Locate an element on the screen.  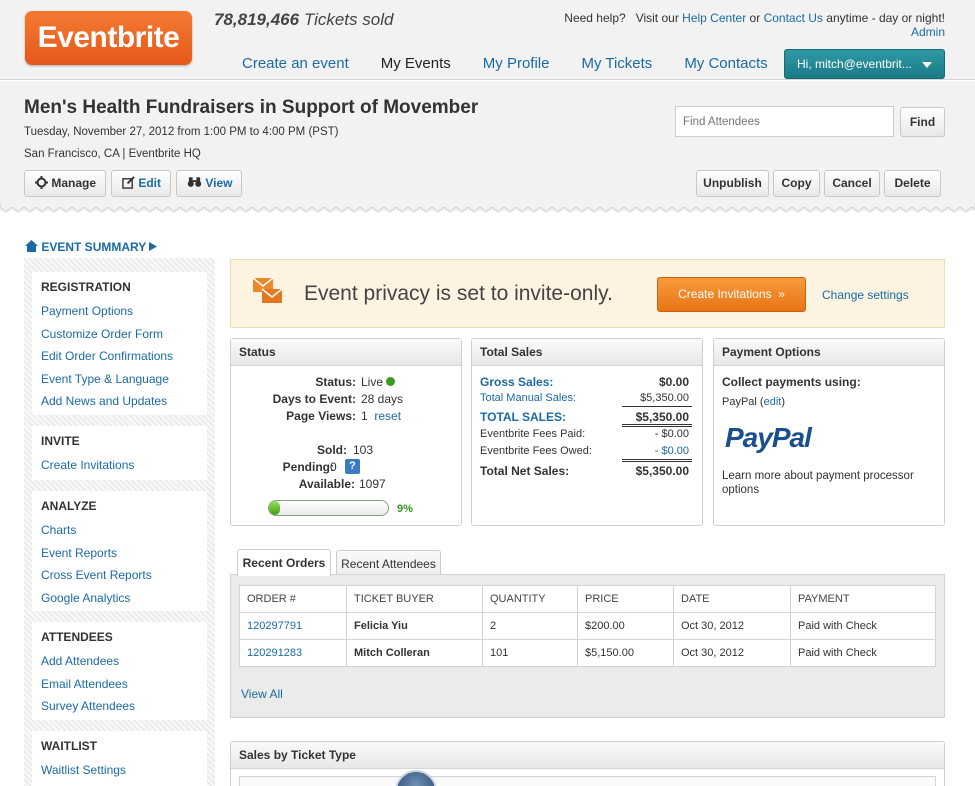
total-sales-value: $5,350.00 is located at coordinates (662, 417).